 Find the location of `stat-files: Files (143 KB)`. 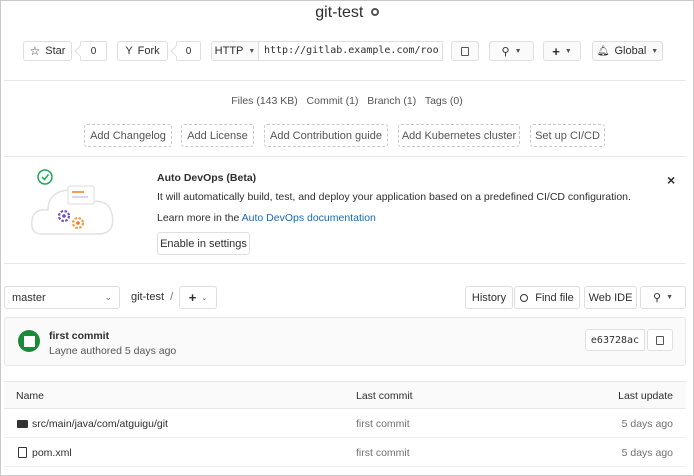

stat-files: Files (143 KB) is located at coordinates (264, 101).